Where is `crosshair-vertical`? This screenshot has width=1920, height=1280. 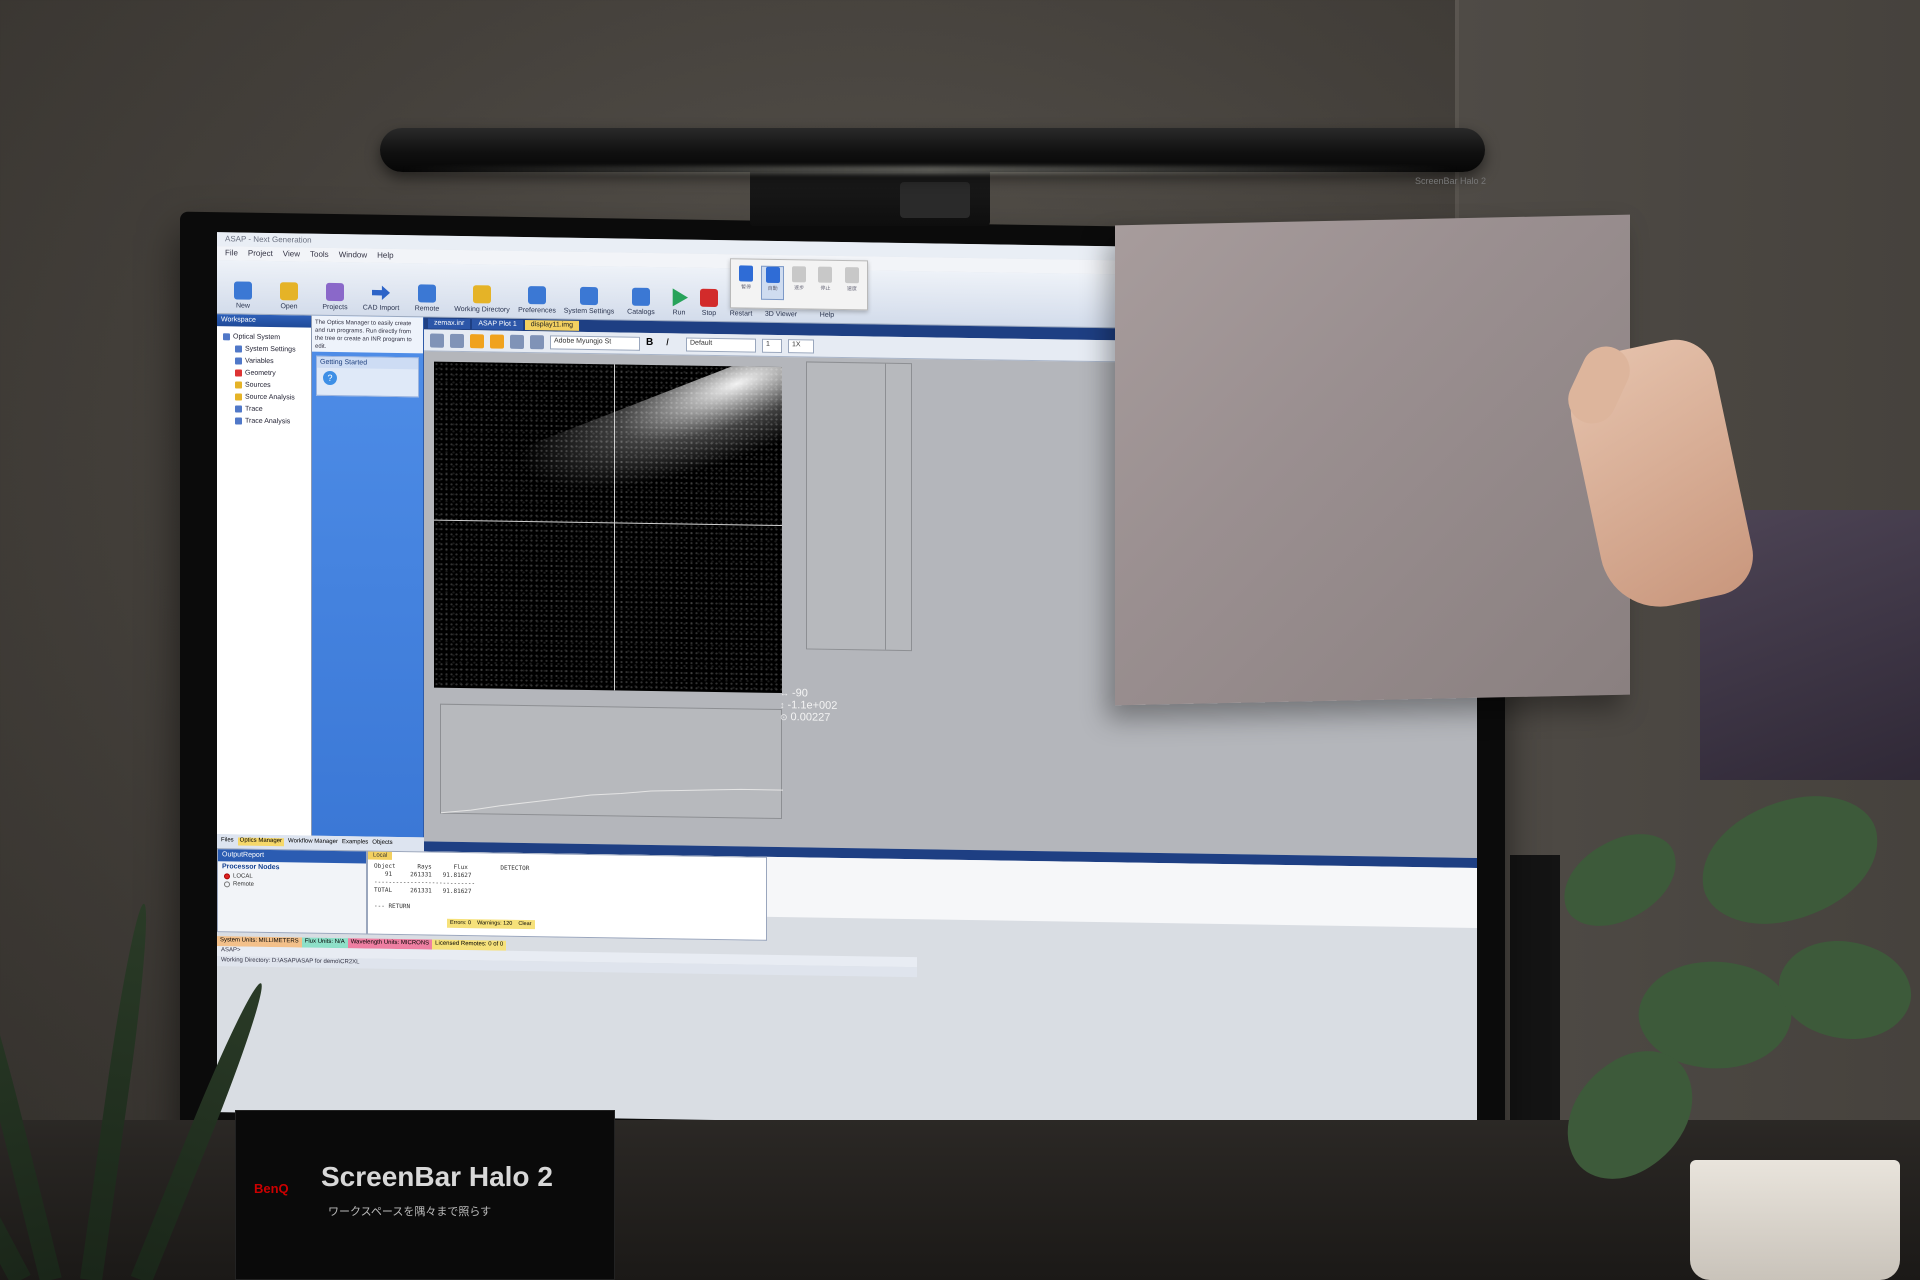 crosshair-vertical is located at coordinates (614, 527).